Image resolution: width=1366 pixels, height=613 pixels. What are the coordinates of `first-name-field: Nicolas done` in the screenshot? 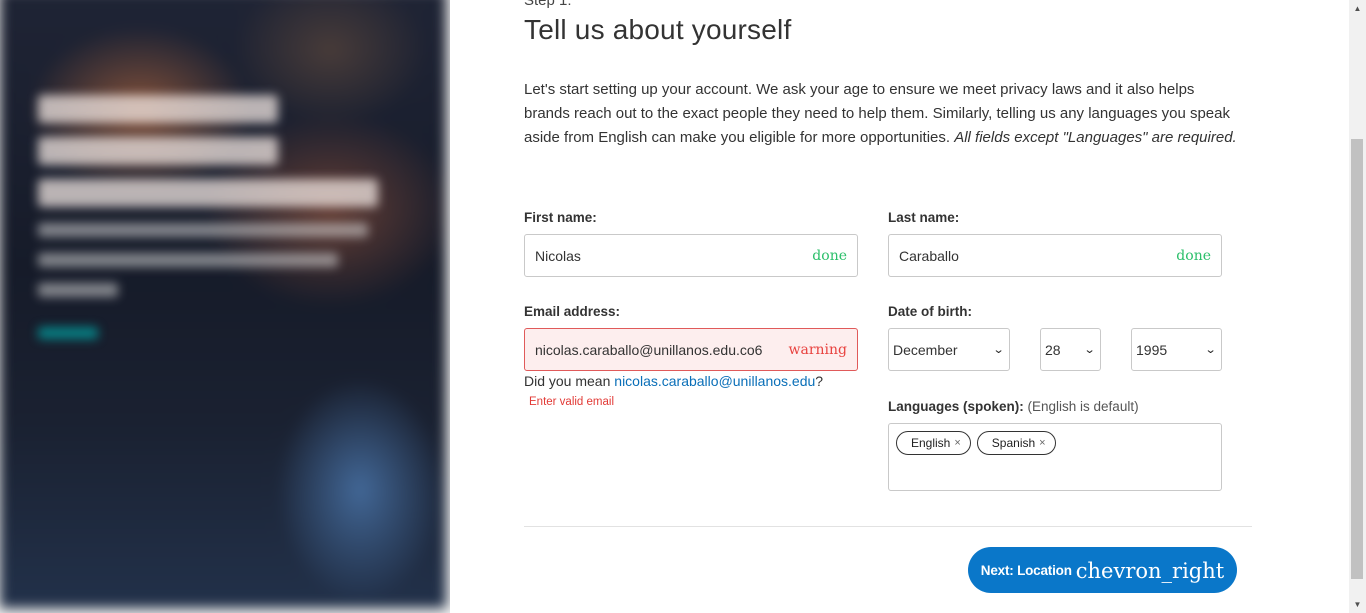 It's located at (691, 255).